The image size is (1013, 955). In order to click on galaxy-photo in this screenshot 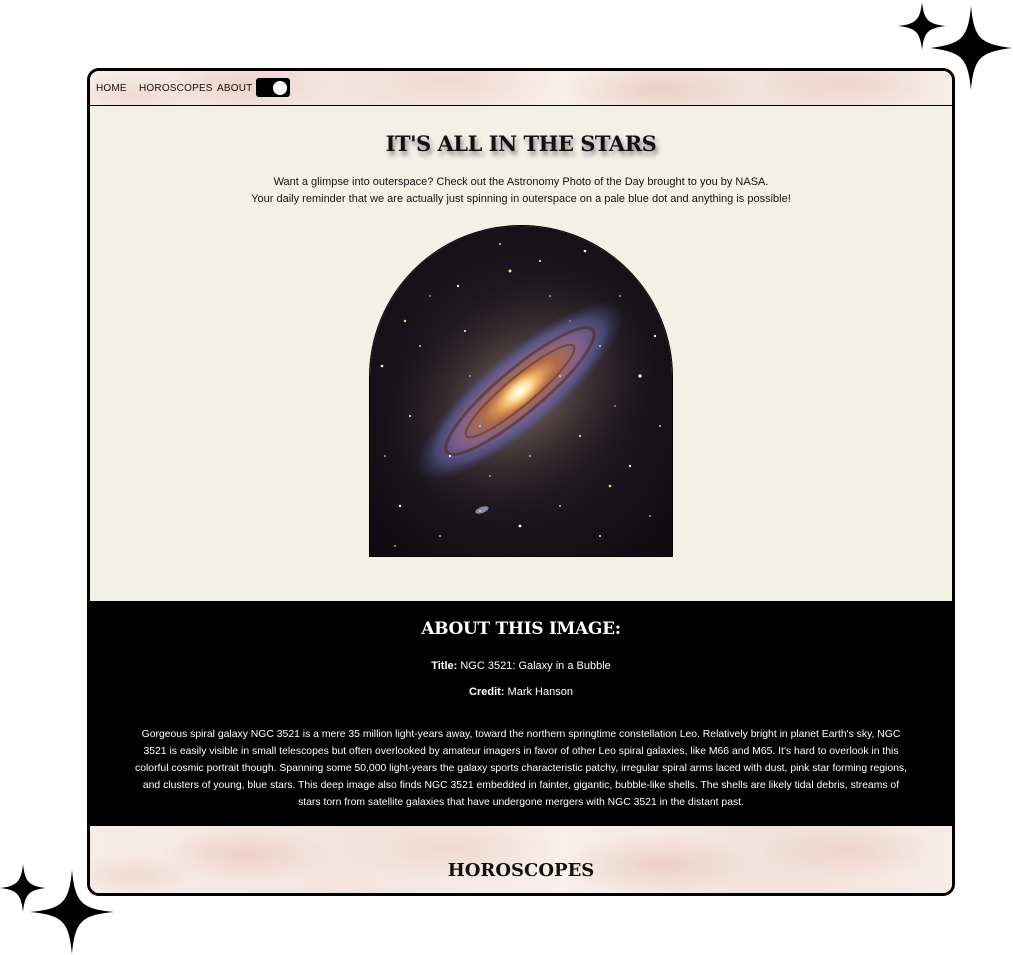, I will do `click(521, 391)`.